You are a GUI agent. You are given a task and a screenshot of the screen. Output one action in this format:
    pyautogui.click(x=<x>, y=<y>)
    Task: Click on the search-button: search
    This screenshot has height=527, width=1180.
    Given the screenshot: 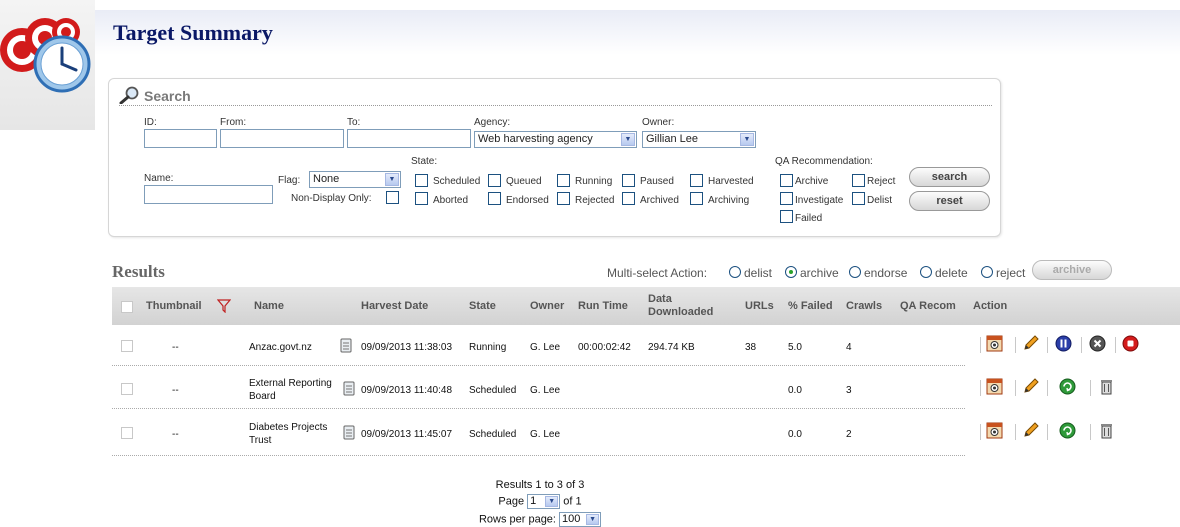 What is the action you would take?
    pyautogui.click(x=949, y=177)
    